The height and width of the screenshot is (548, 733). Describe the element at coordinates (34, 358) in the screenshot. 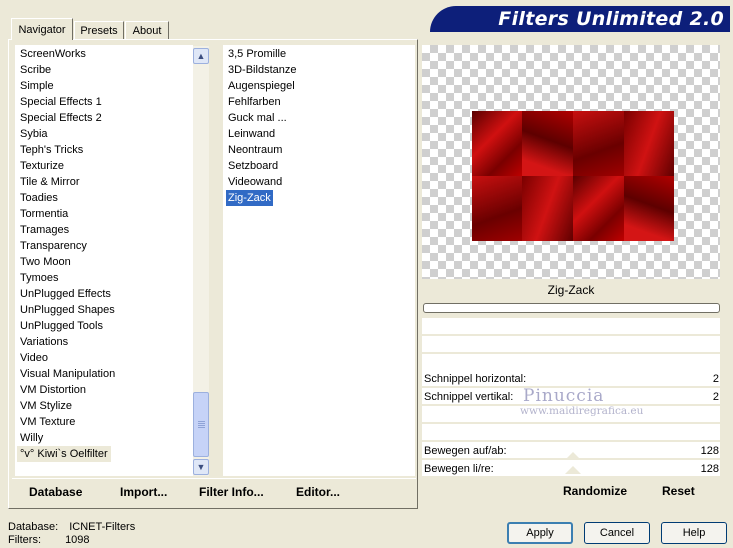

I see `category-item: Video` at that location.